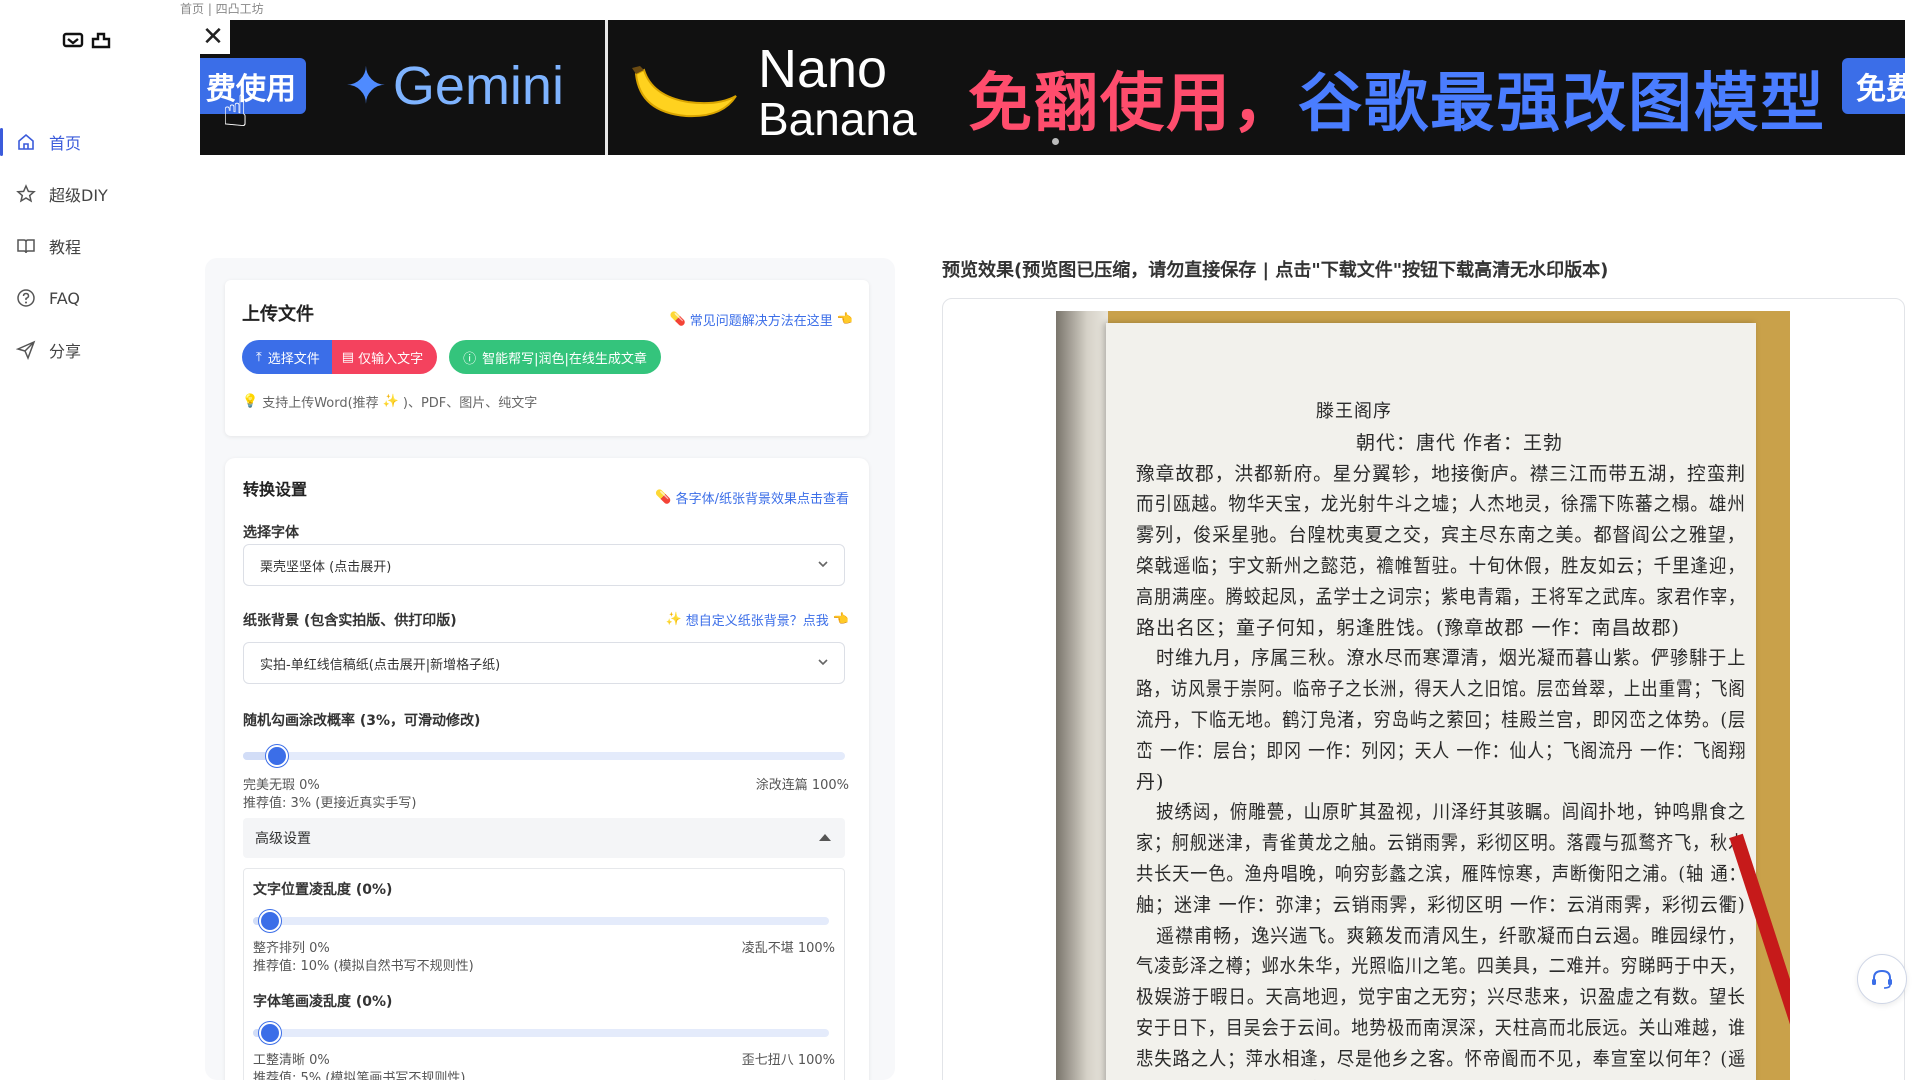 This screenshot has width=1920, height=1080. What do you see at coordinates (470, 403) in the screenshot?
I see `upload-hint-tail: )、PDF、图片、纯文字` at bounding box center [470, 403].